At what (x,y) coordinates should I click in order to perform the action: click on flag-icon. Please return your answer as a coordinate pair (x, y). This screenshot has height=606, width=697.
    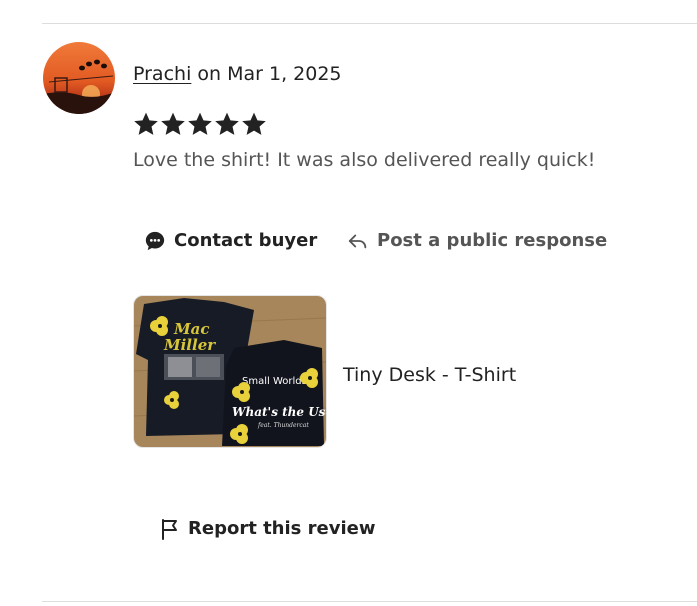
    Looking at the image, I should click on (169, 529).